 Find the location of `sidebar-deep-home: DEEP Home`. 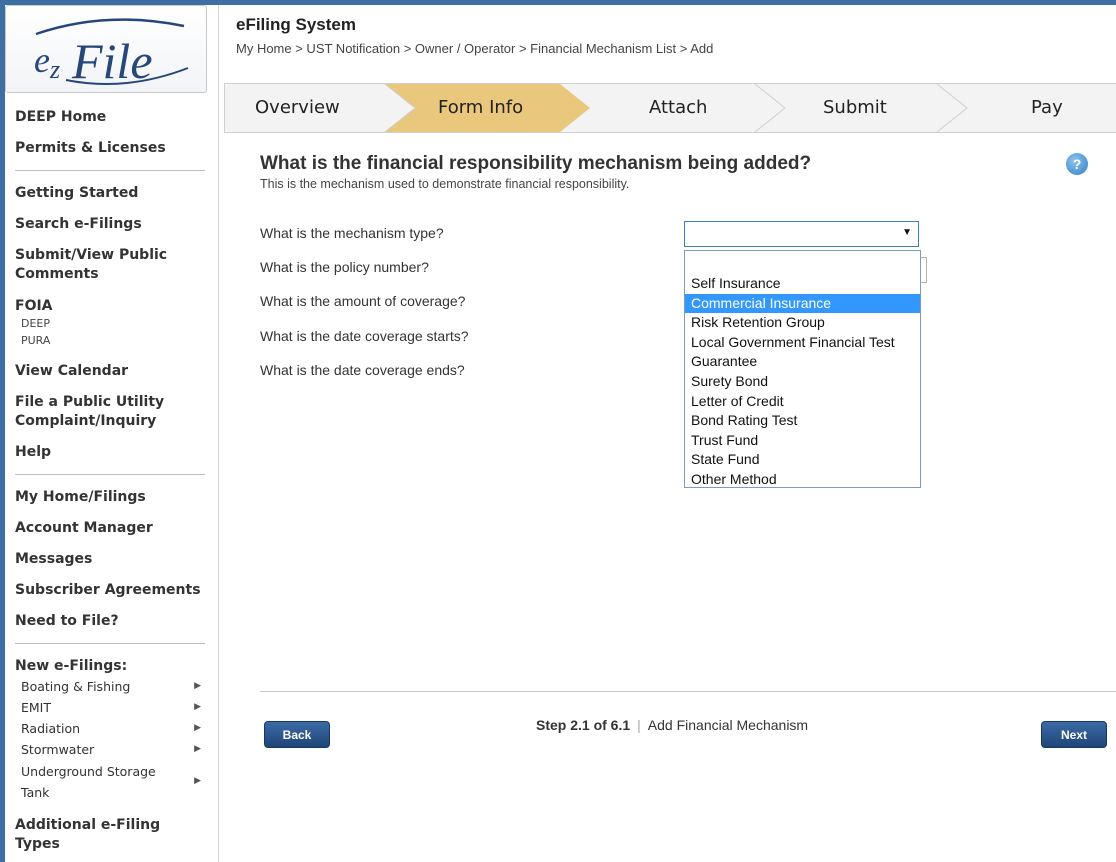

sidebar-deep-home: DEEP Home is located at coordinates (60, 117).